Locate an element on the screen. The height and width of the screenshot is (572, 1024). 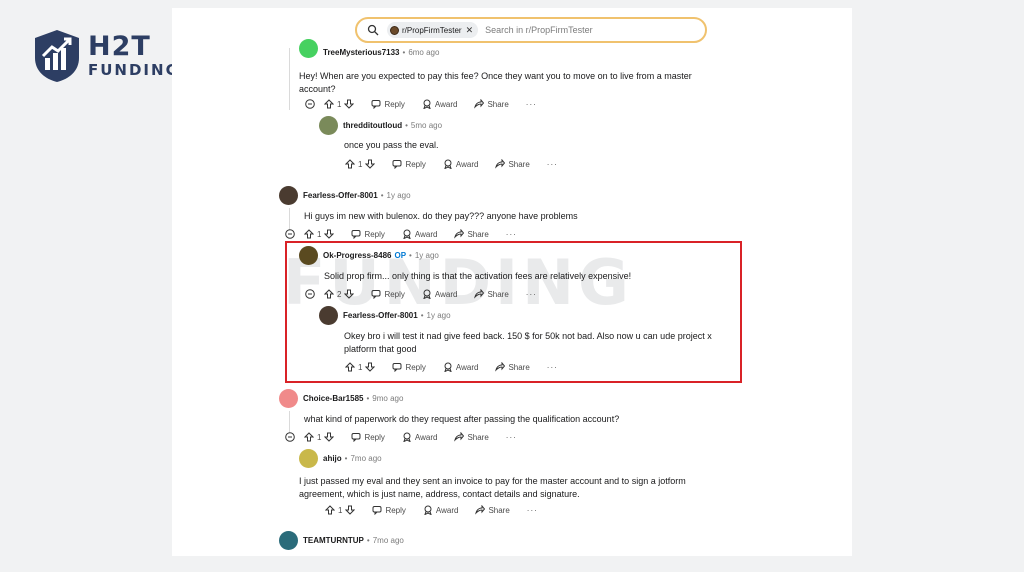
timestamp: 5mo ago is located at coordinates (426, 125).